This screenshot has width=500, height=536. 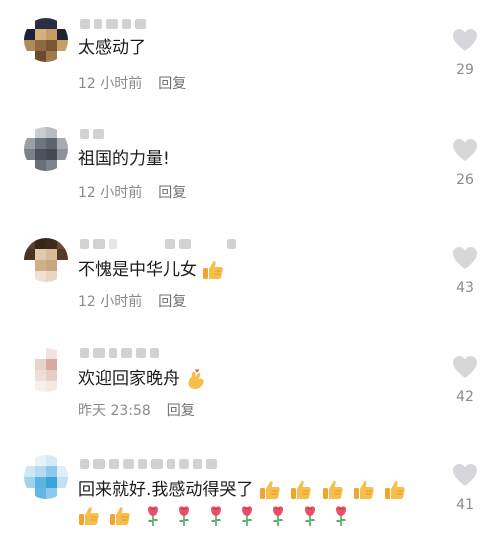 What do you see at coordinates (124, 159) in the screenshot?
I see `comment-text: 祖国的力量!` at bounding box center [124, 159].